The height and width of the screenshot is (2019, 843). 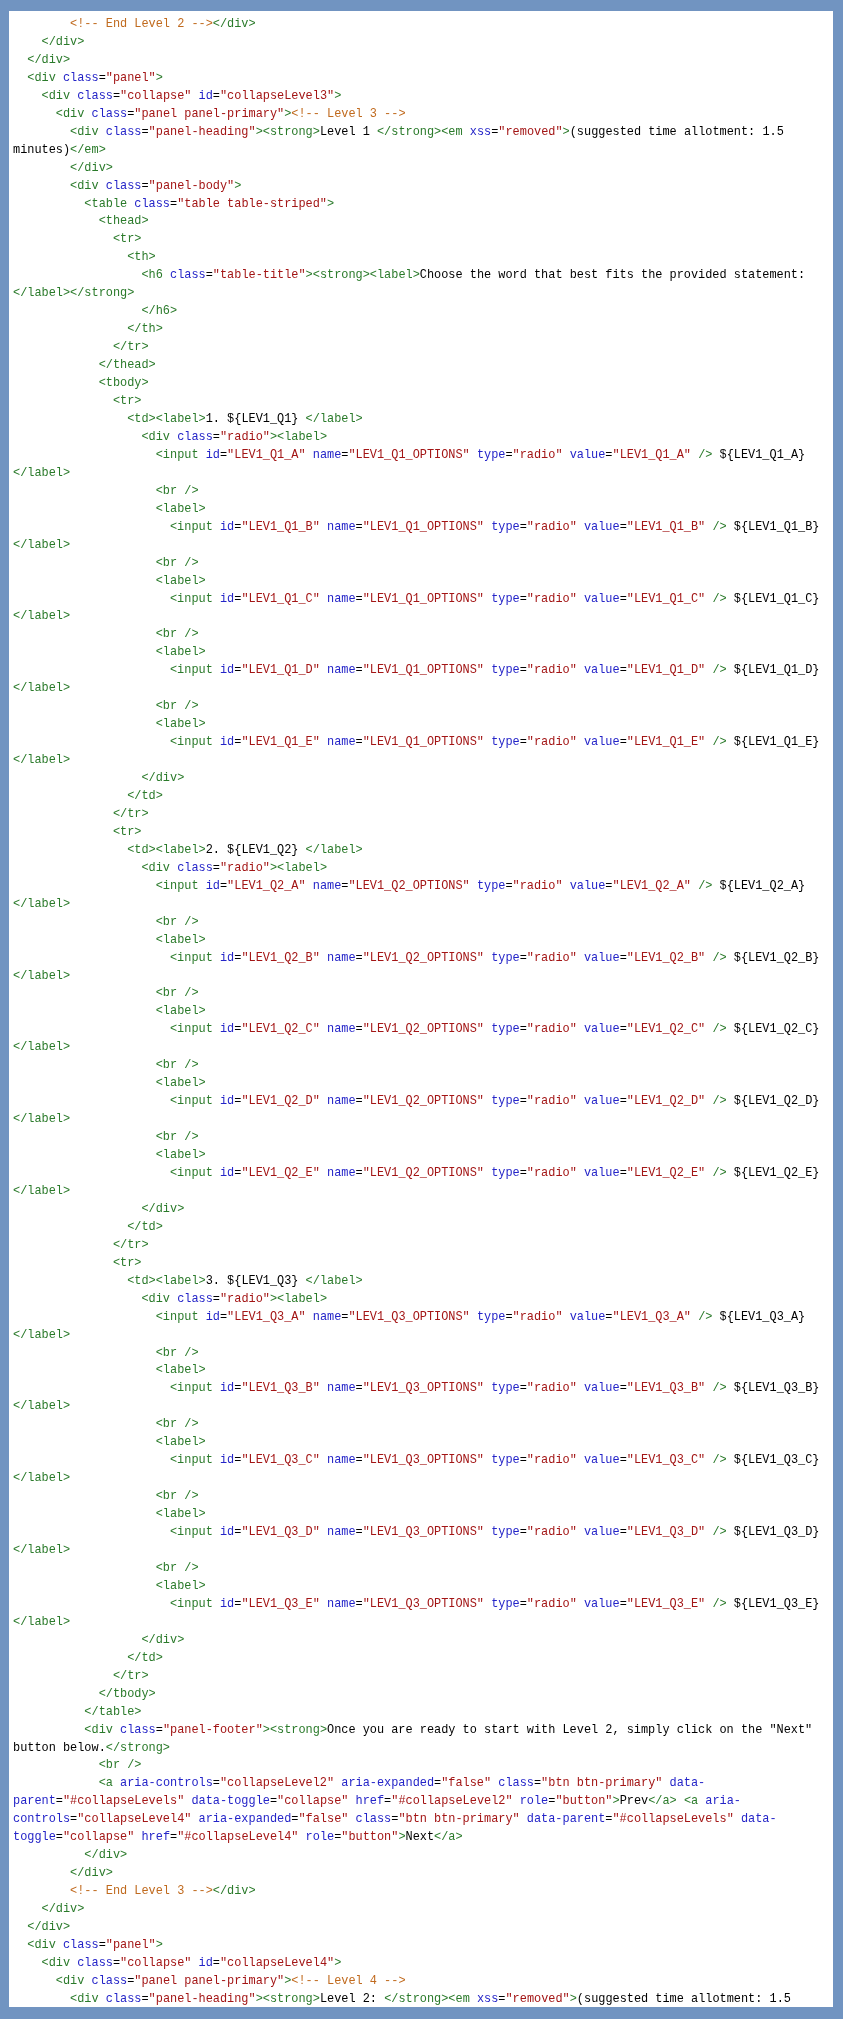 What do you see at coordinates (191, 1963) in the screenshot?
I see `code-line: <div class="collapse" id="collapseLevel4">` at bounding box center [191, 1963].